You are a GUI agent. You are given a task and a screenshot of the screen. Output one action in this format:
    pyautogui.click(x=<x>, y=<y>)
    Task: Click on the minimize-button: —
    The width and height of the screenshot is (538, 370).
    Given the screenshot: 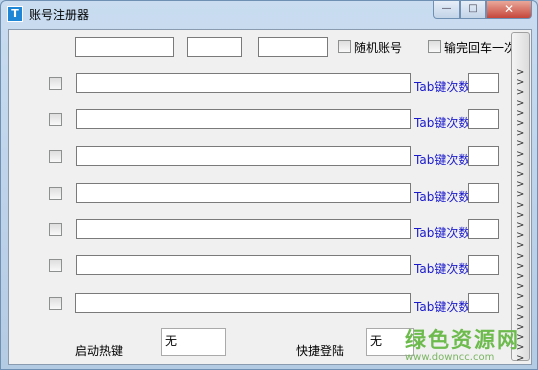 What is the action you would take?
    pyautogui.click(x=446, y=10)
    